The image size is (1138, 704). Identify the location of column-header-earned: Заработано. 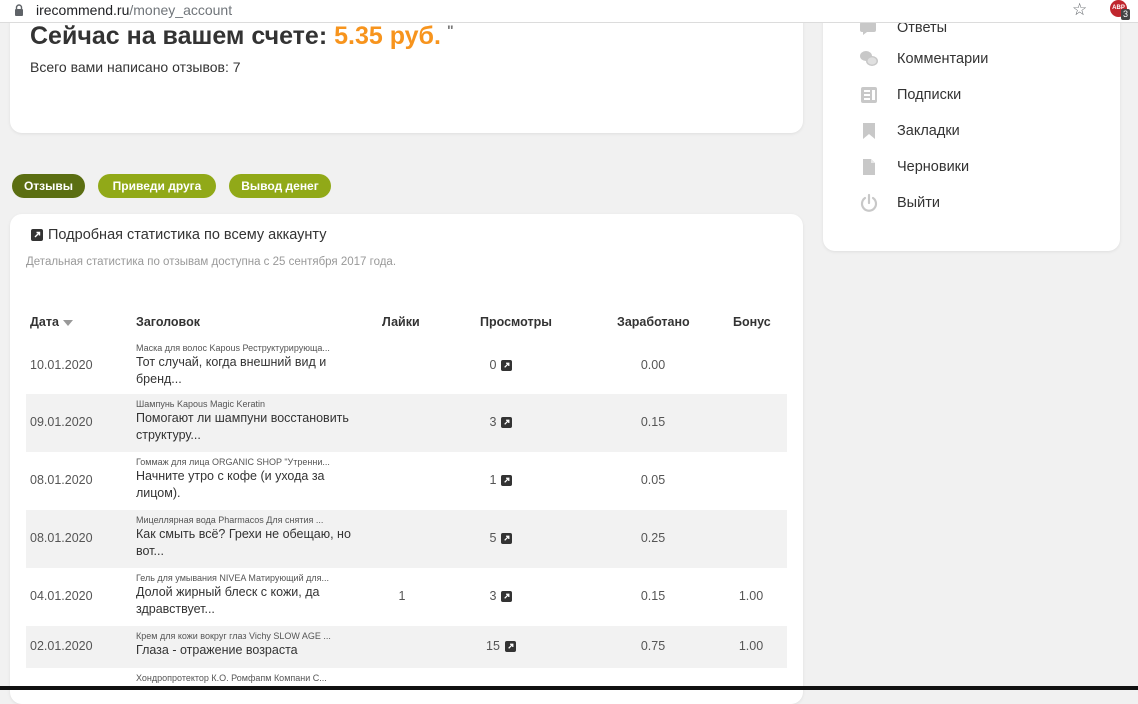
(653, 322).